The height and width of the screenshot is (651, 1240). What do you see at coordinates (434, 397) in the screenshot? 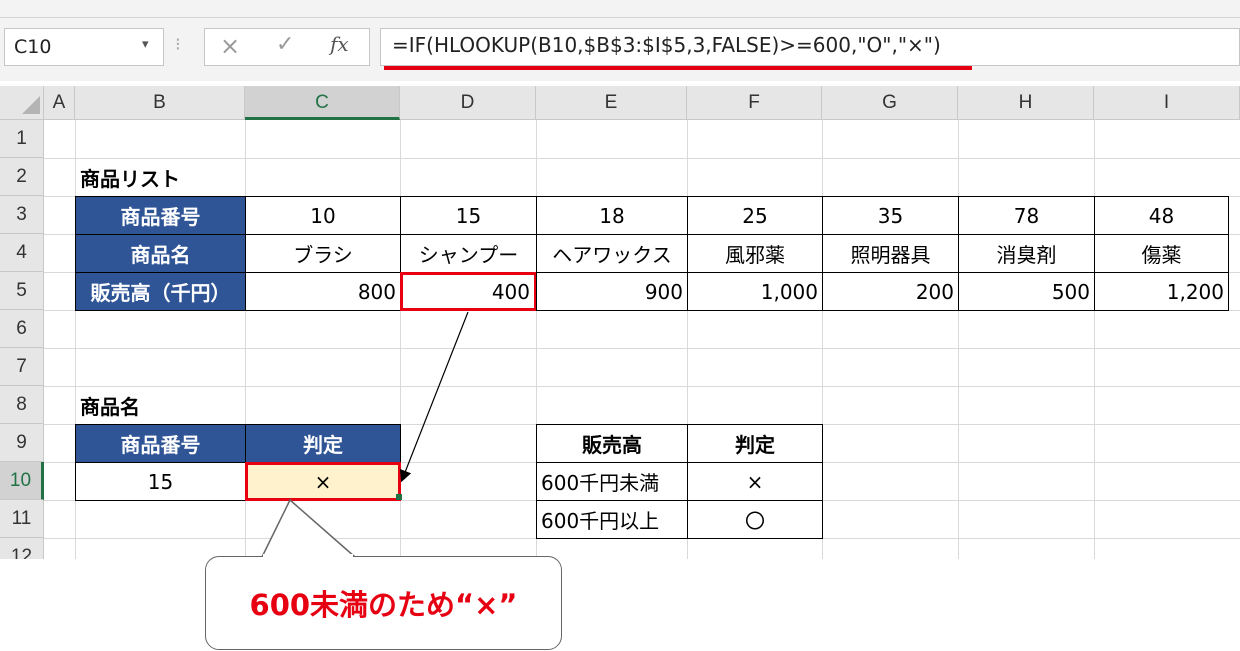
I see `lookup-arrow` at bounding box center [434, 397].